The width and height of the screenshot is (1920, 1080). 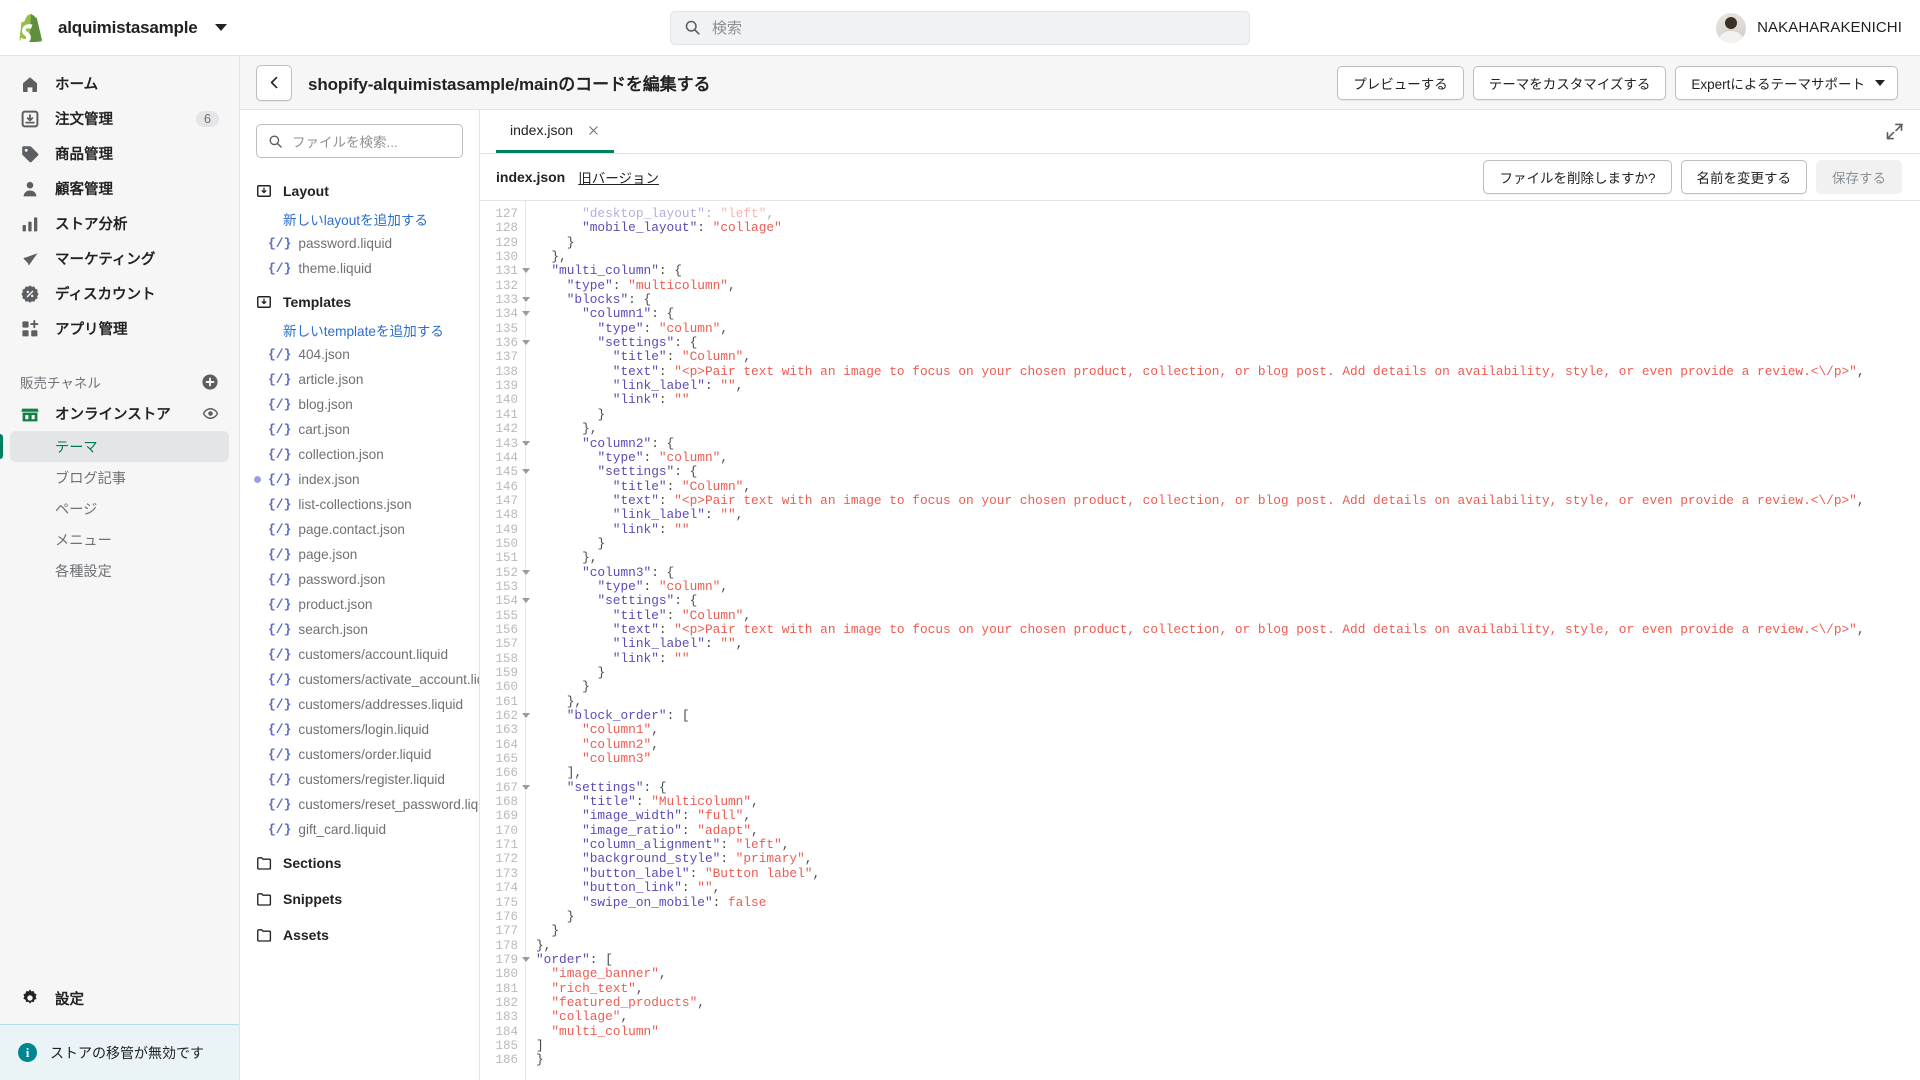 What do you see at coordinates (331, 379) in the screenshot?
I see `tree-file-label: article.json` at bounding box center [331, 379].